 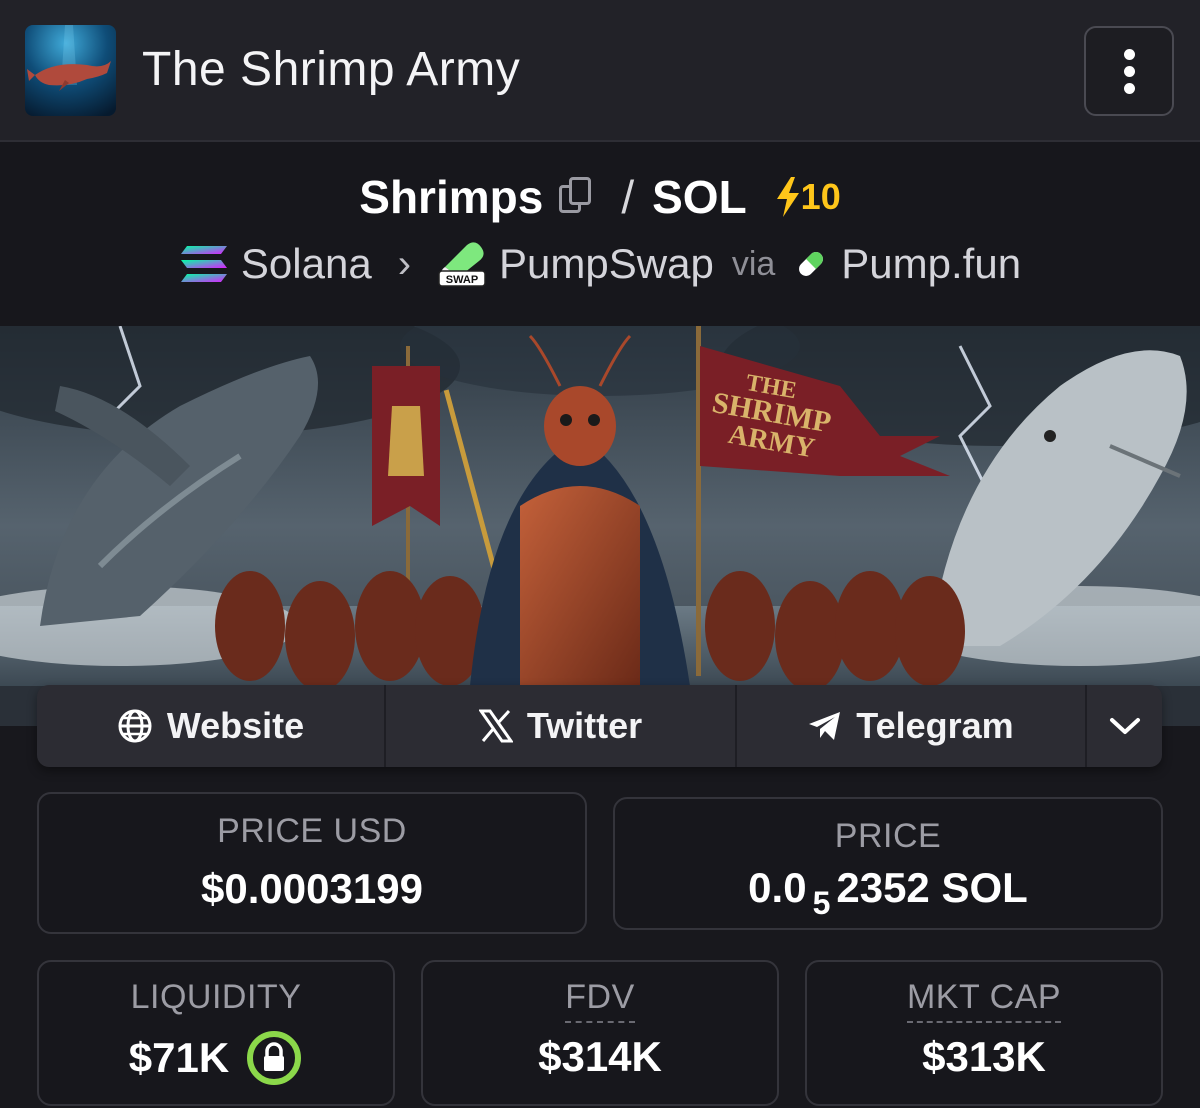 I want to click on more-options-button, so click(x=1129, y=71).